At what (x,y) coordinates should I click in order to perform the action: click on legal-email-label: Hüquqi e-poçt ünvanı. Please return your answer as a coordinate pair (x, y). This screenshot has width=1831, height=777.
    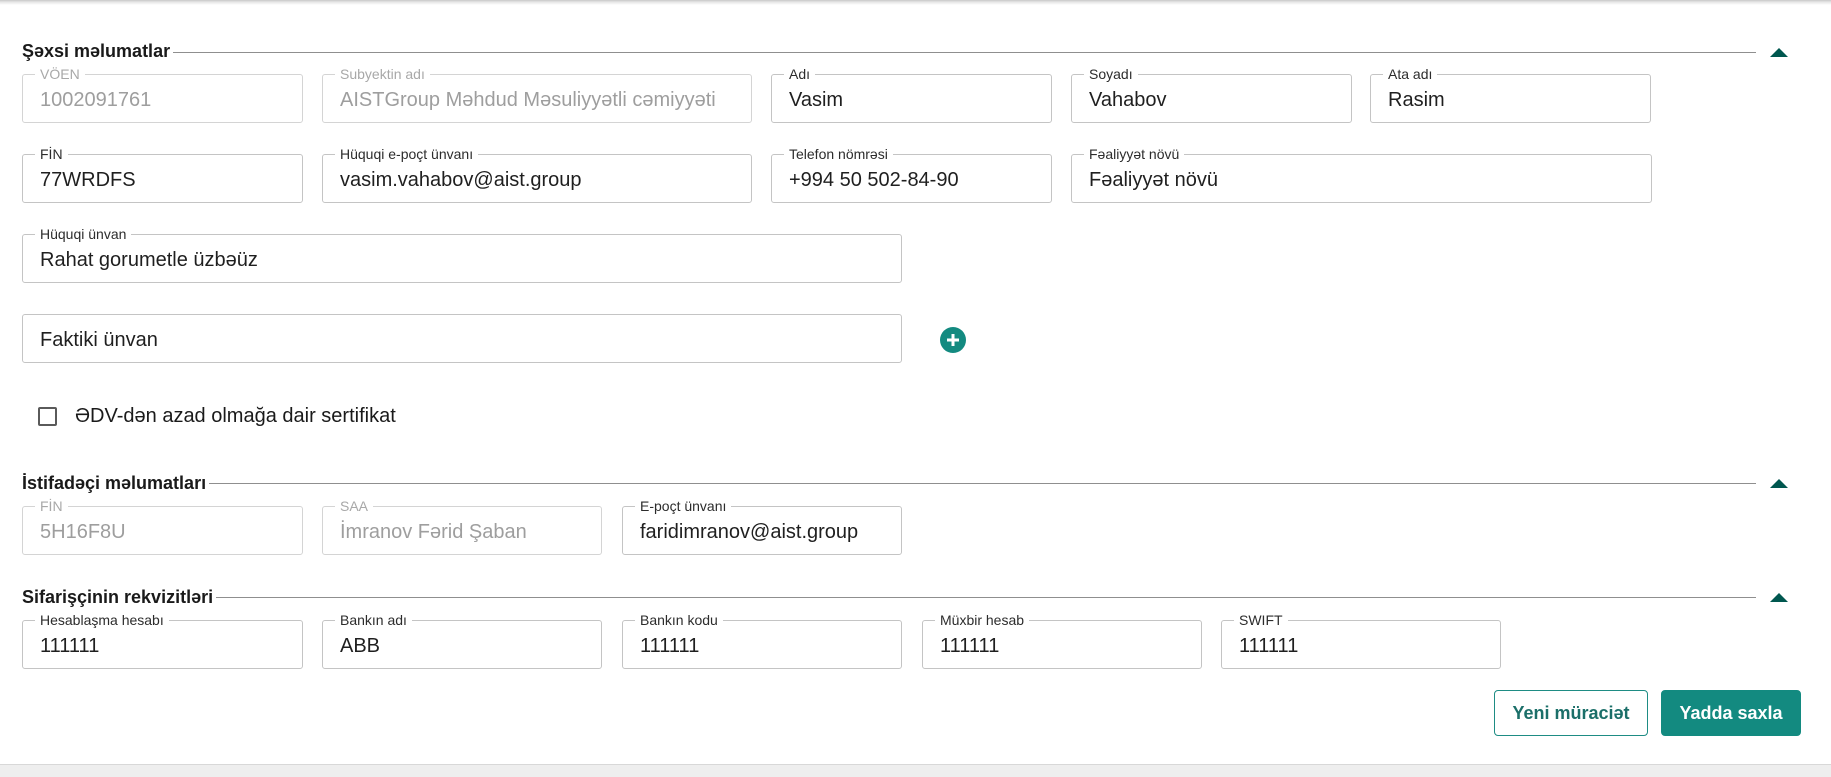
    Looking at the image, I should click on (407, 154).